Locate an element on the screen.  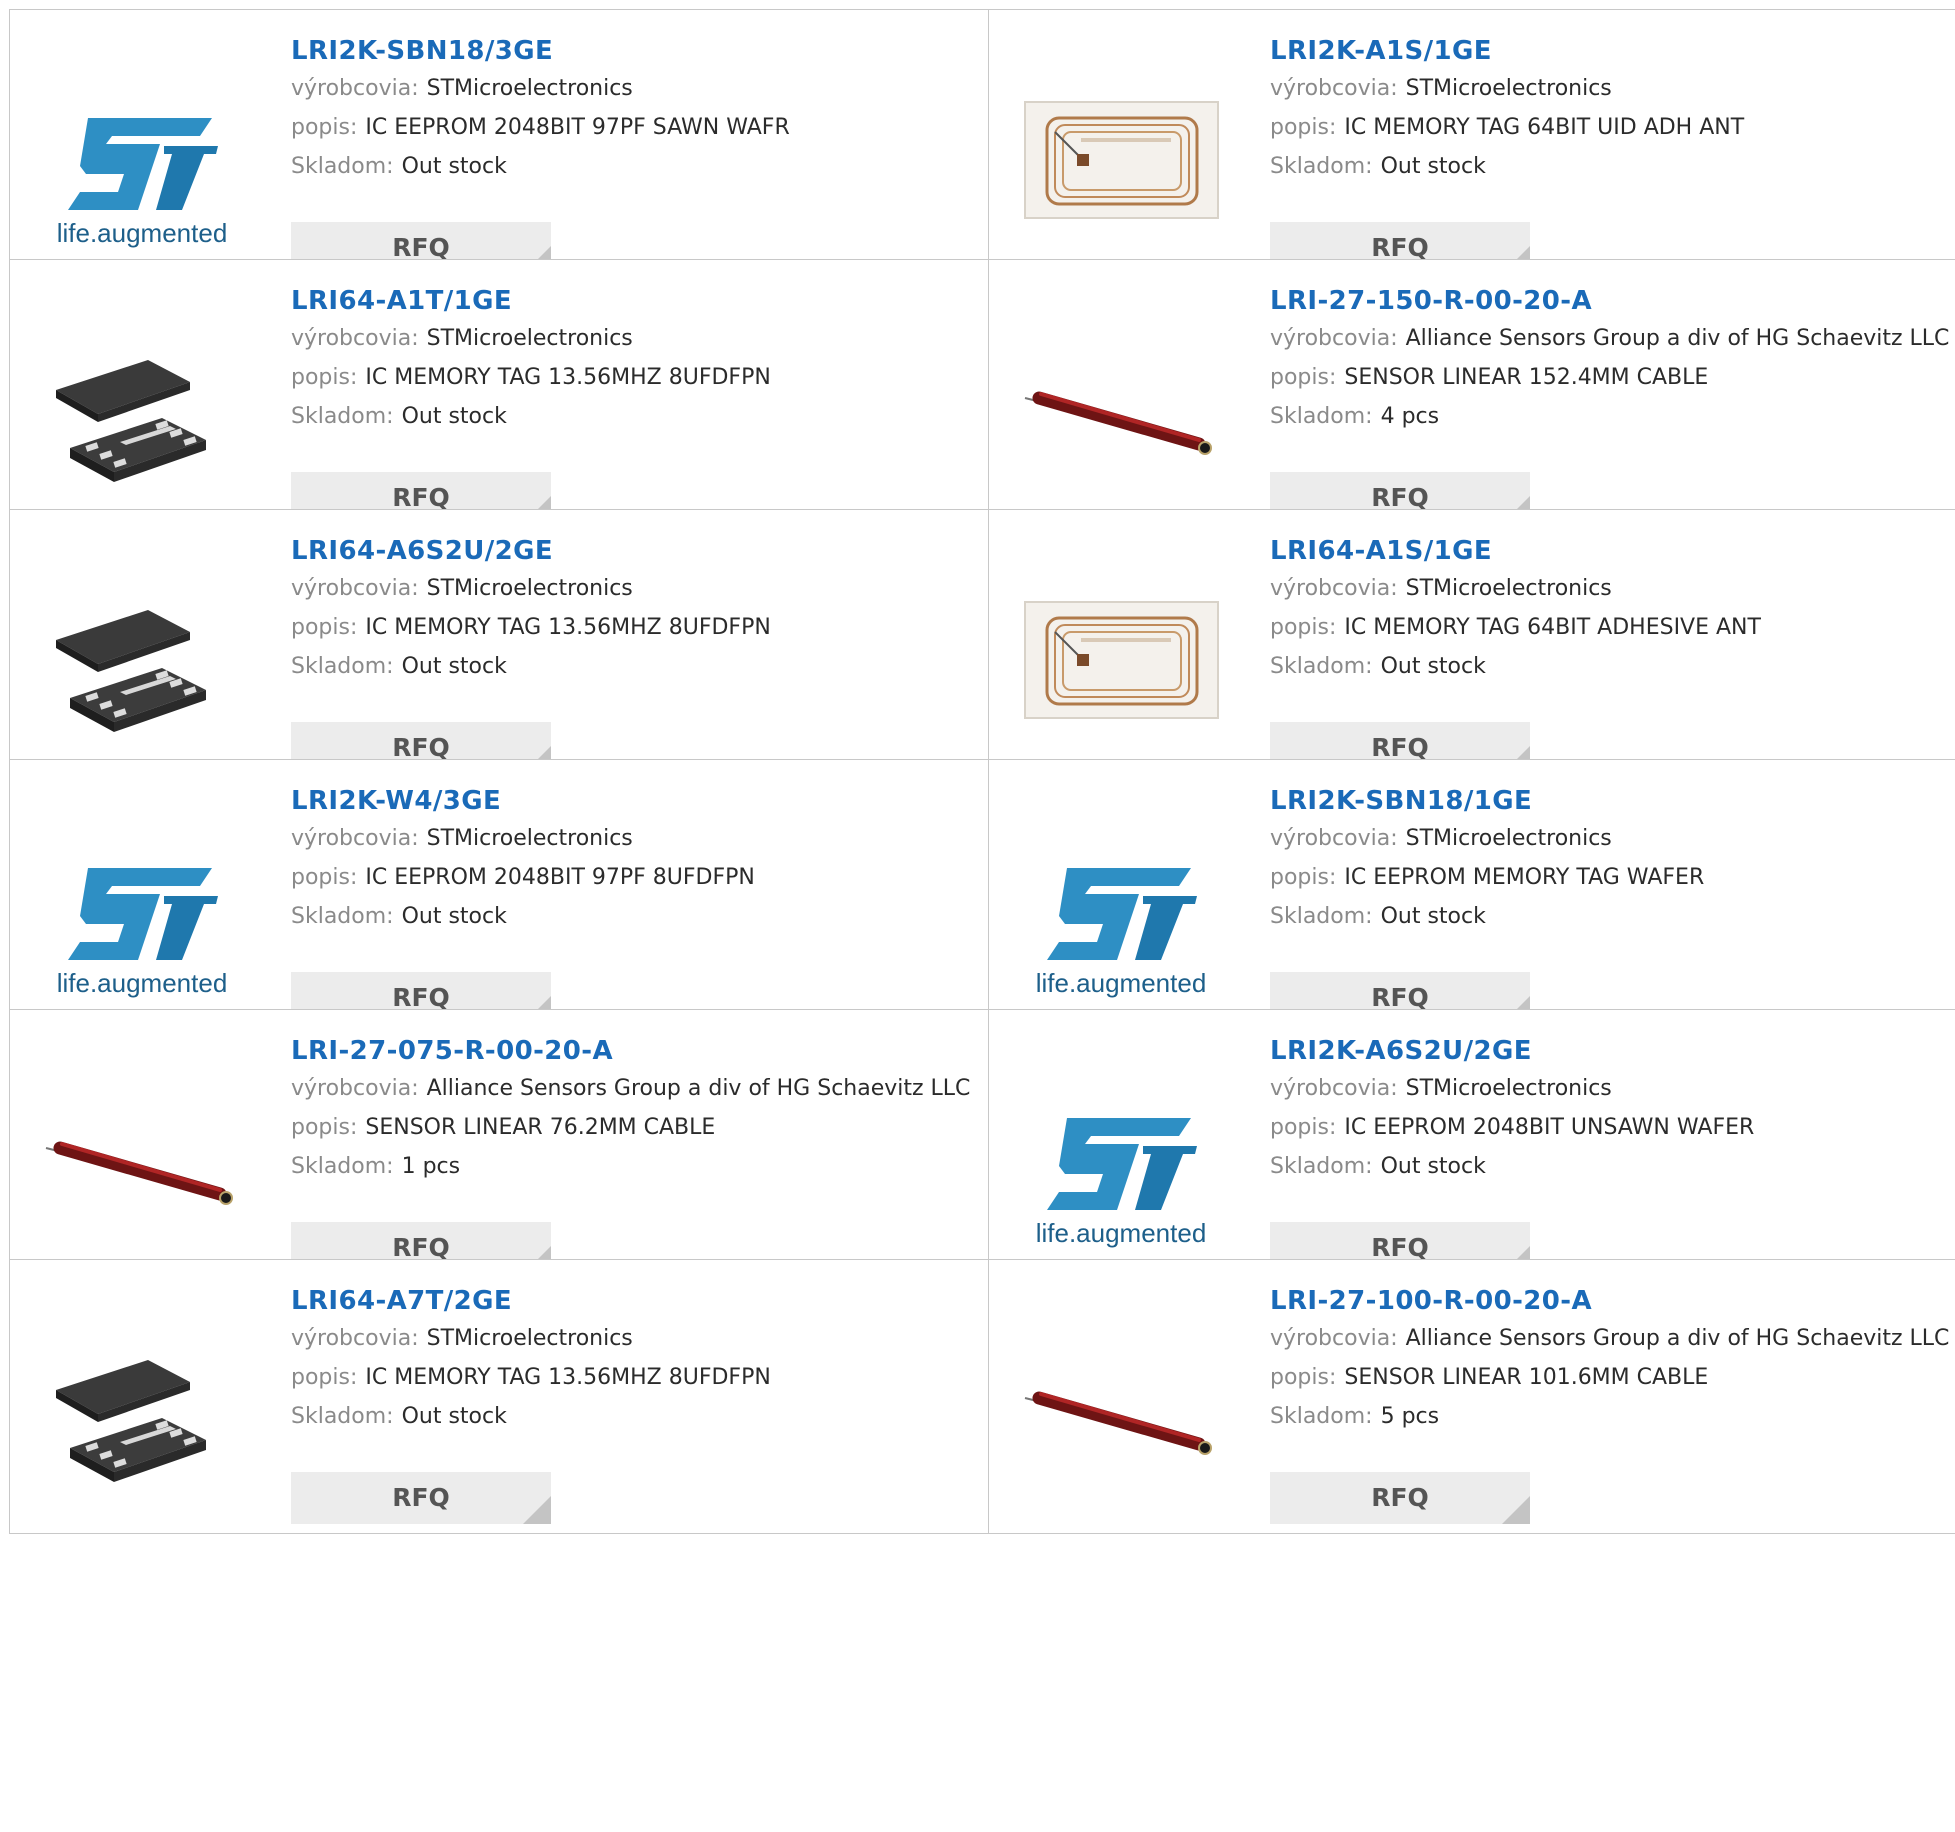
linear-sensor-icon is located at coordinates (1118, 1423).